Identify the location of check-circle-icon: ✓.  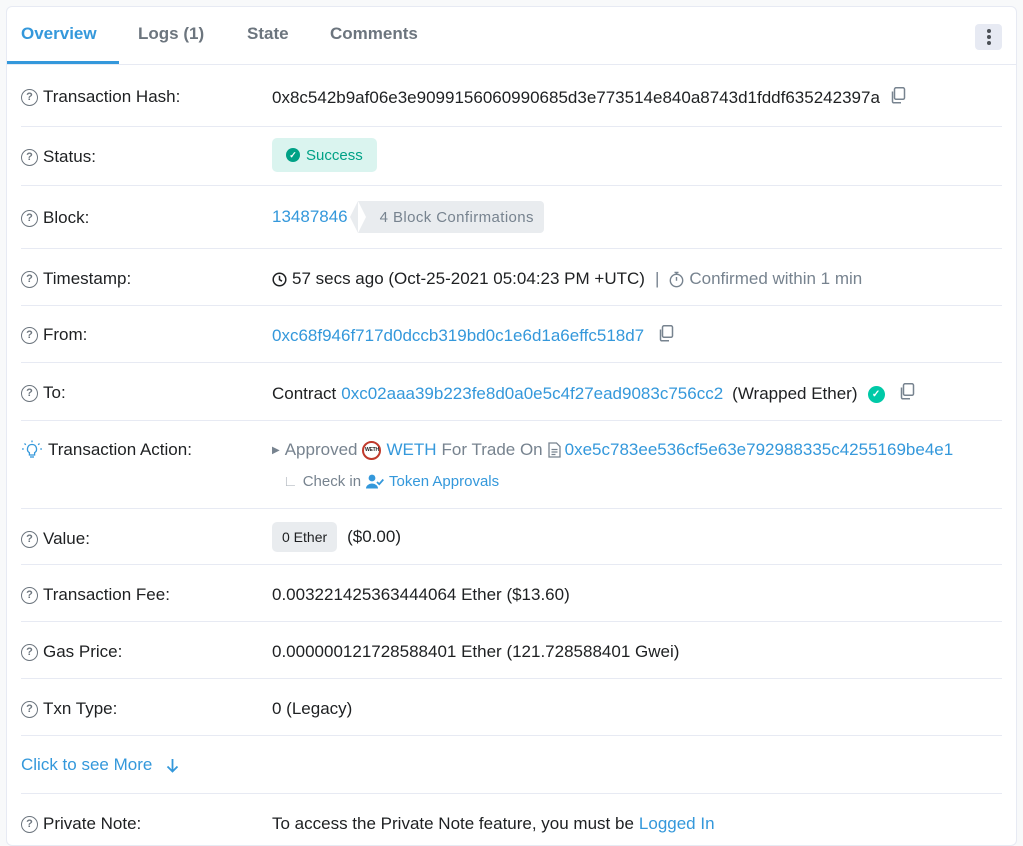
(293, 155).